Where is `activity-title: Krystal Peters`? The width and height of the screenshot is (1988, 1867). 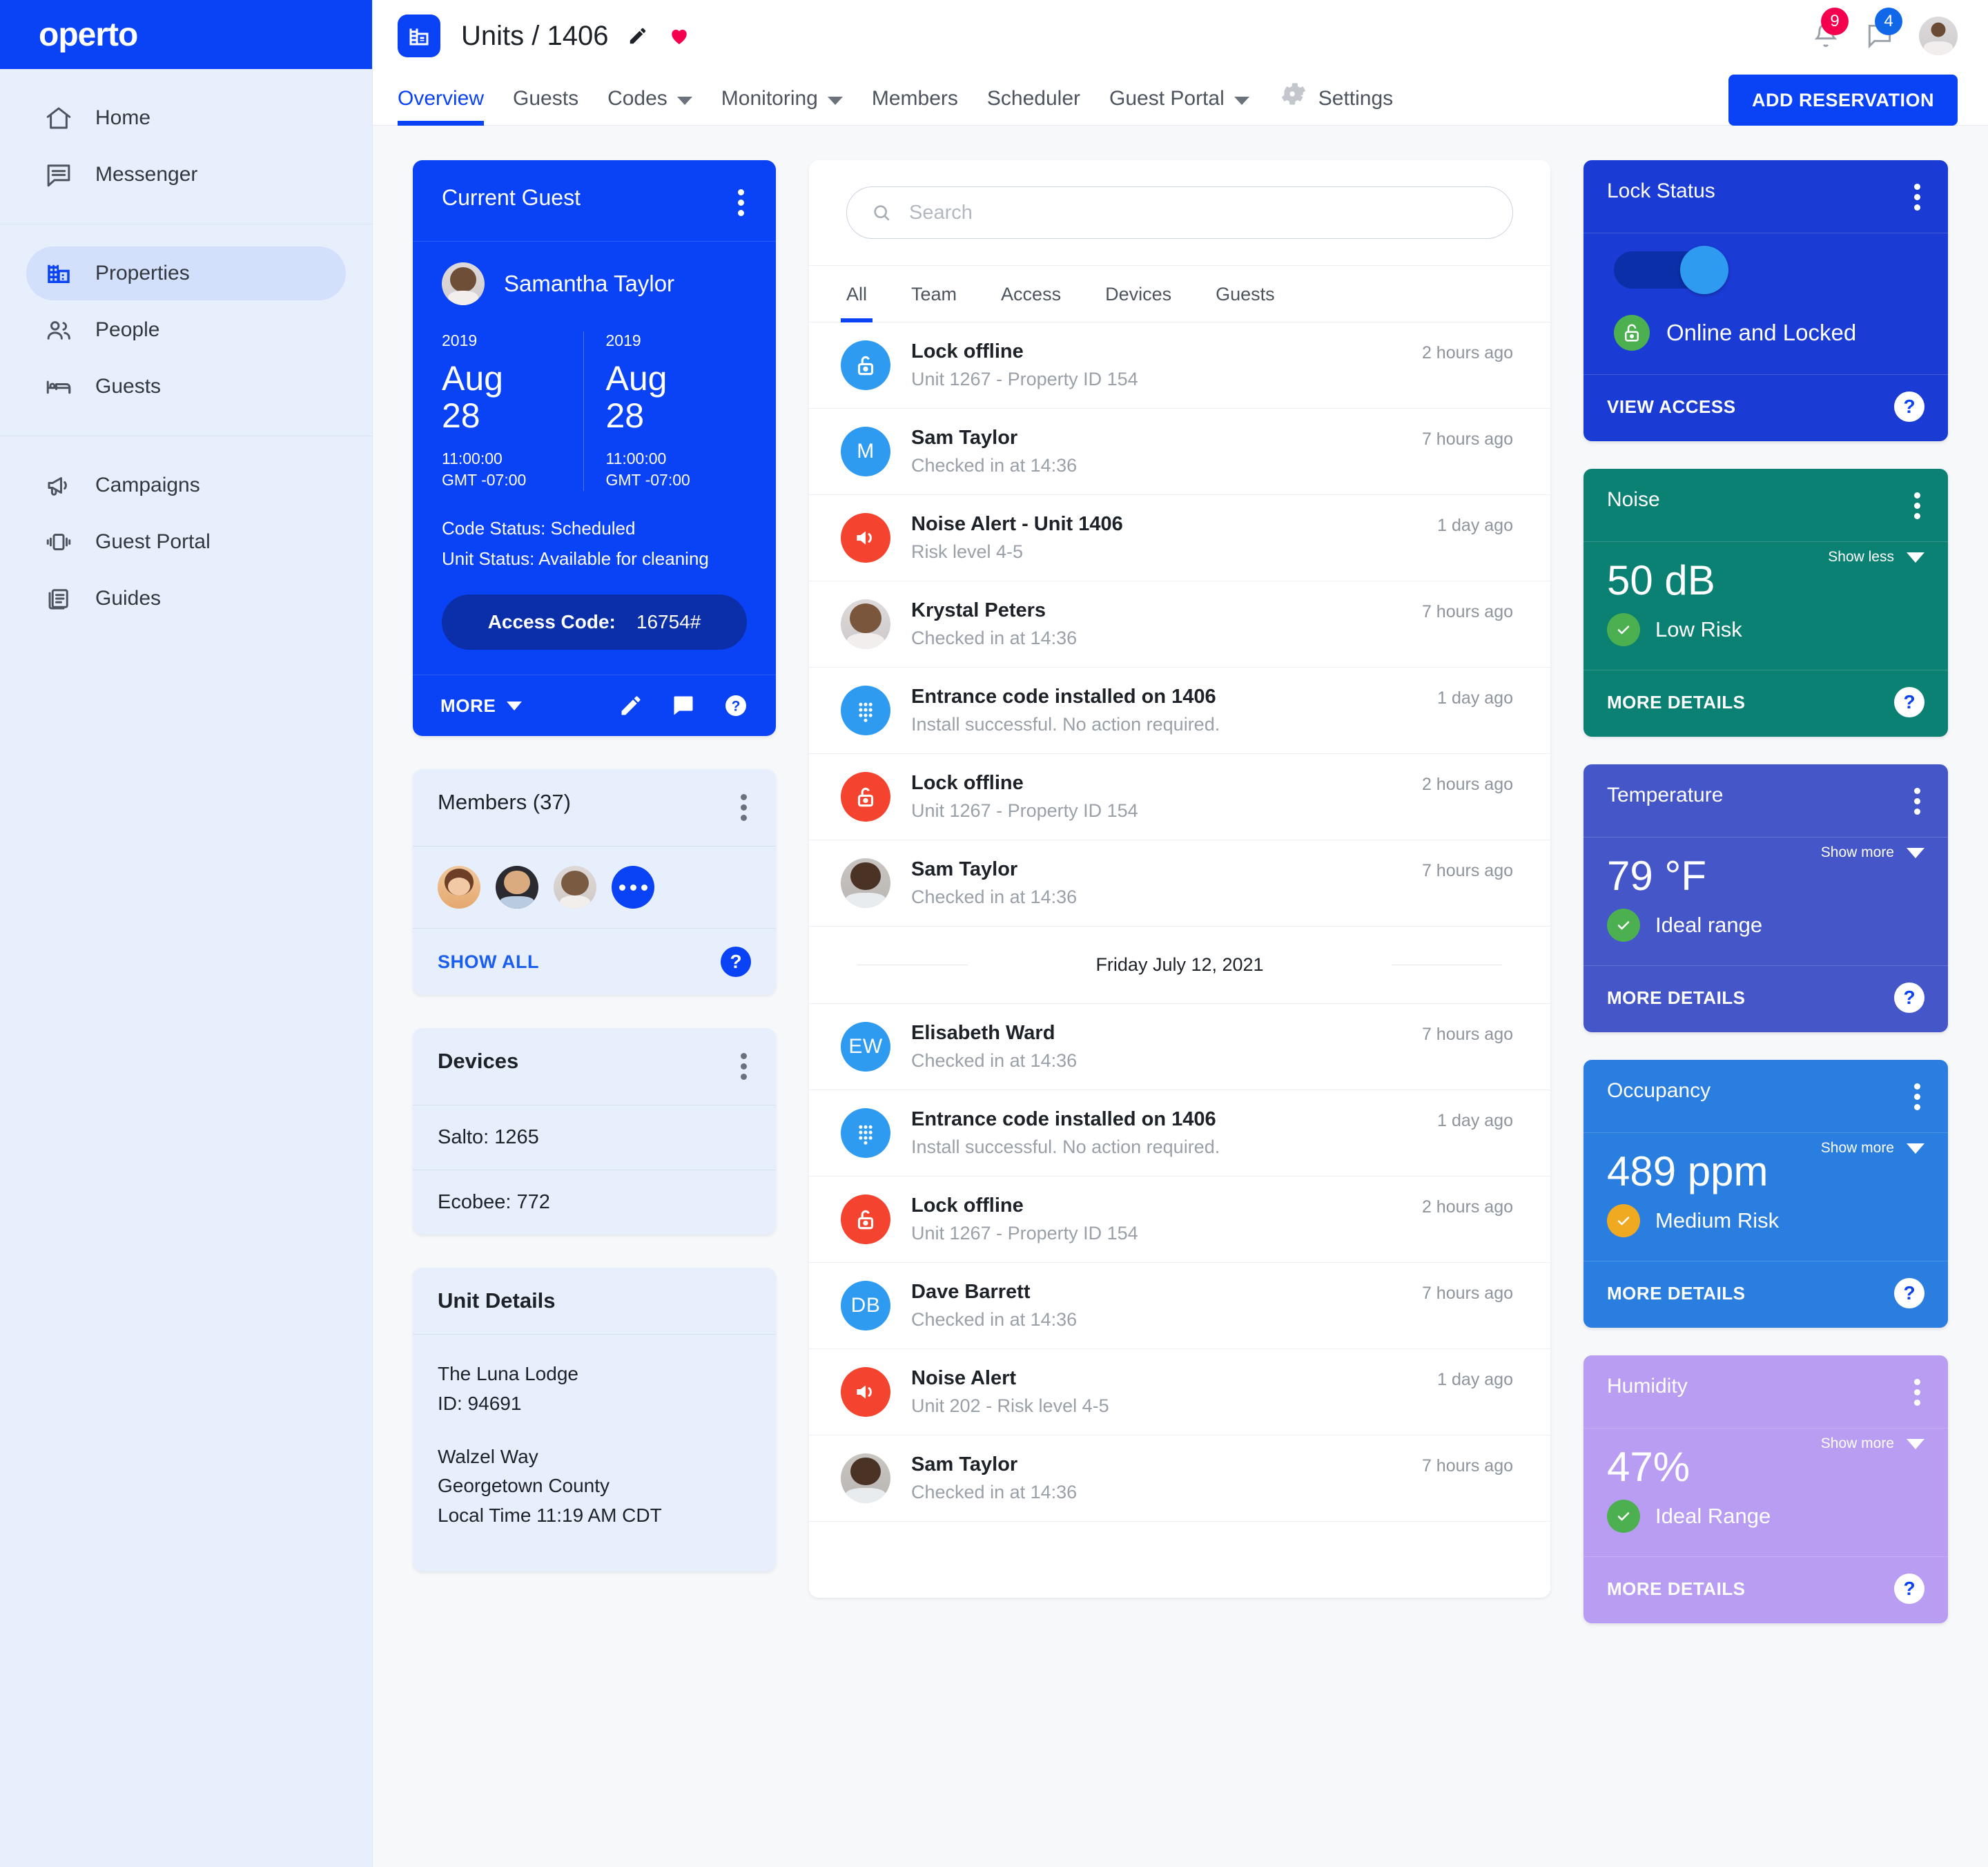
activity-title: Krystal Peters is located at coordinates (978, 610).